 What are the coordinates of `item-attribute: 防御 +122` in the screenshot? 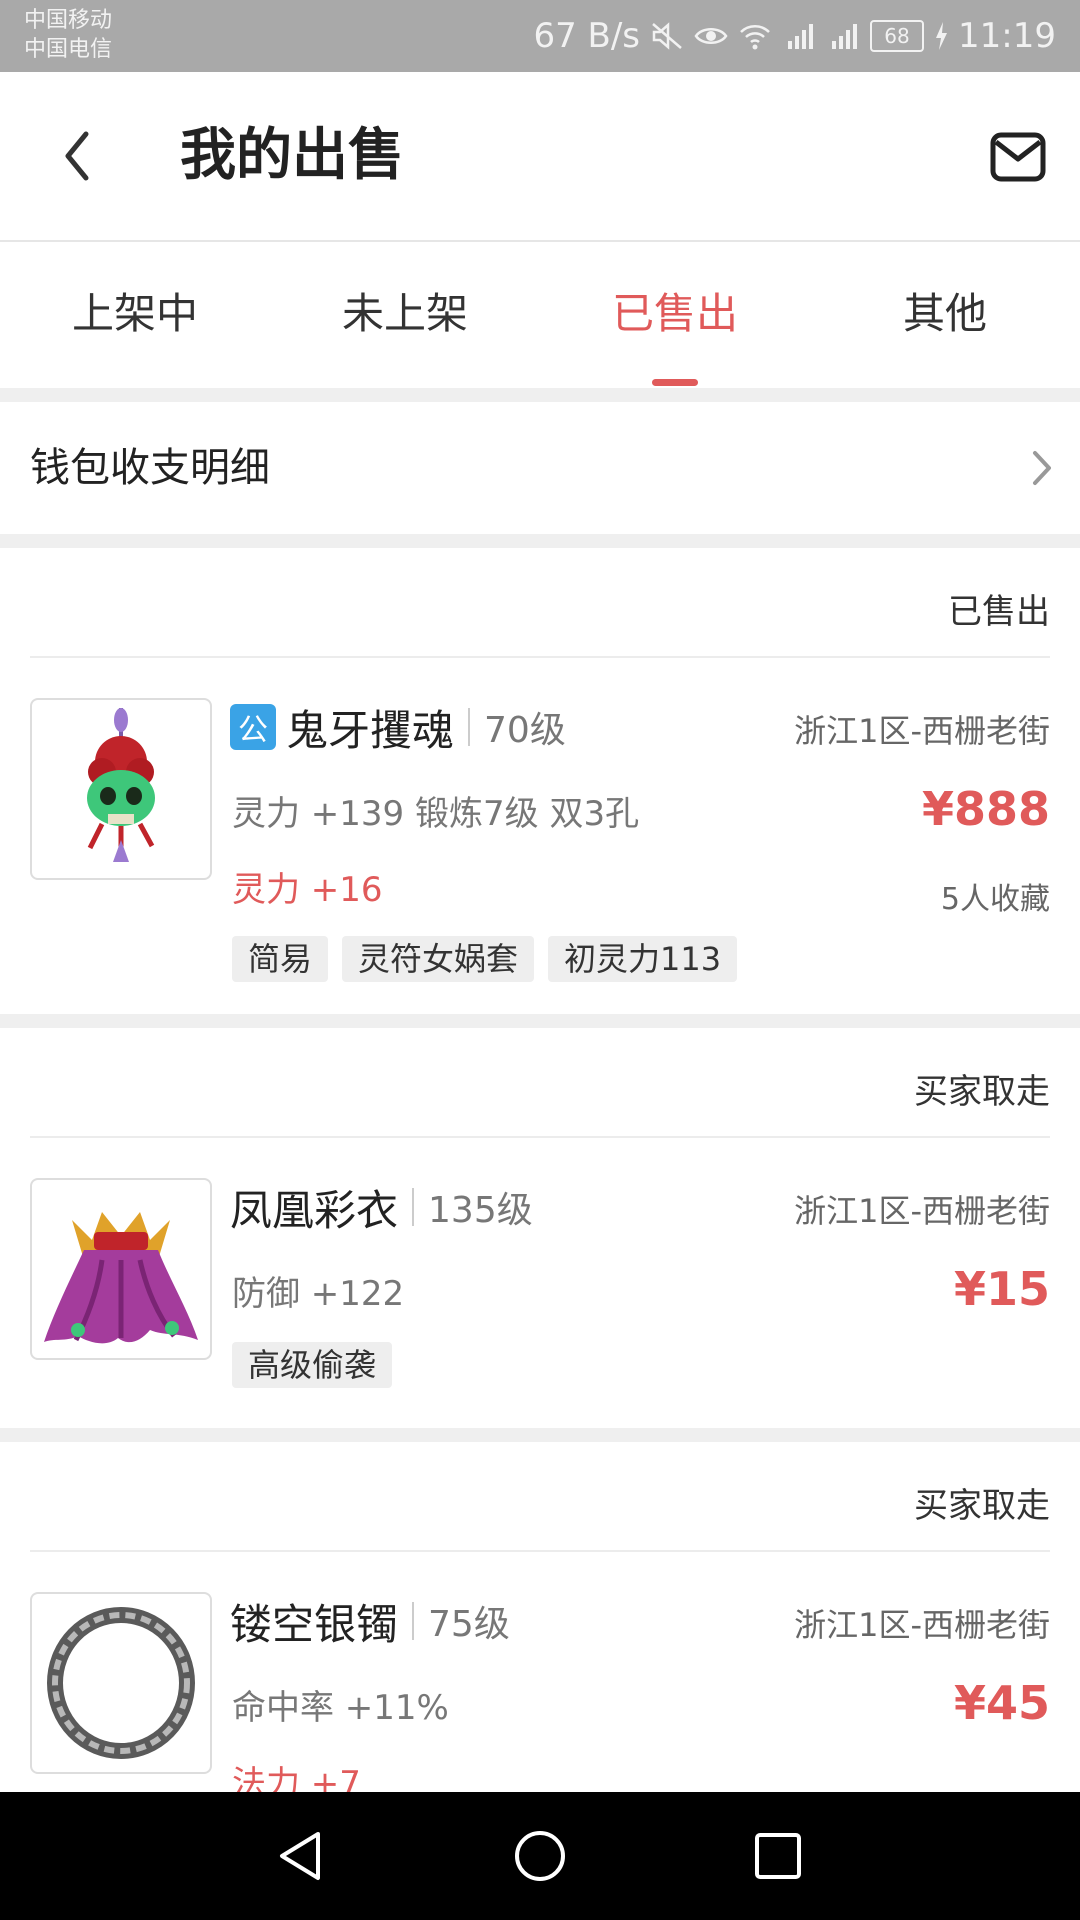 It's located at (318, 1294).